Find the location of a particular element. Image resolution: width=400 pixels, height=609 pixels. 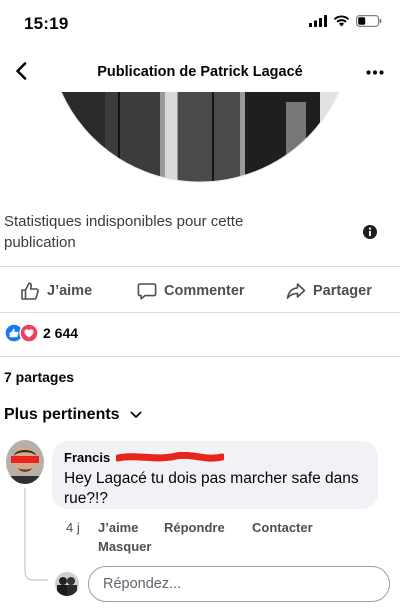

redaction-scribble is located at coordinates (170, 457).